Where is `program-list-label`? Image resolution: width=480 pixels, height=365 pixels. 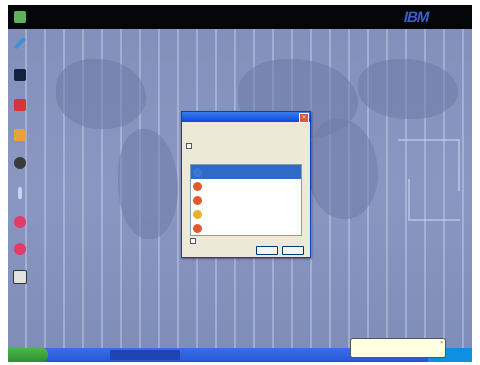
program-list-label is located at coordinates (246, 155).